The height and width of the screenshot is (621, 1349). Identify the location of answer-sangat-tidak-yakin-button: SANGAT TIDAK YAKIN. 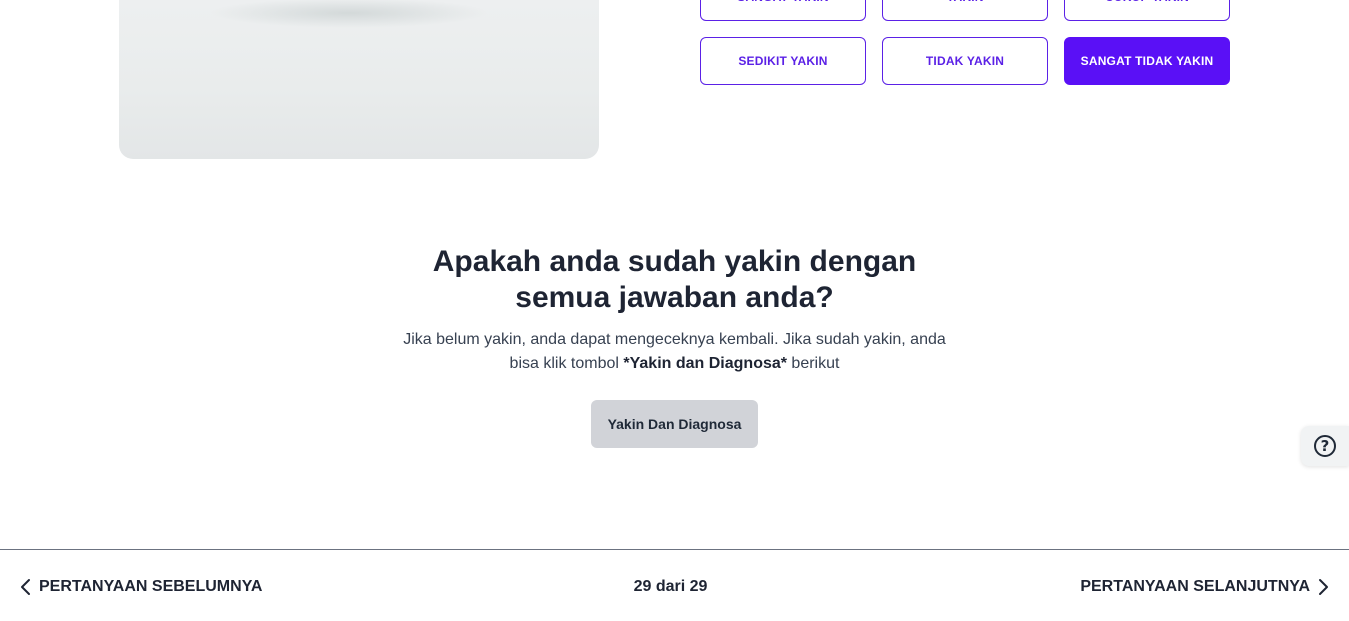
(1147, 61).